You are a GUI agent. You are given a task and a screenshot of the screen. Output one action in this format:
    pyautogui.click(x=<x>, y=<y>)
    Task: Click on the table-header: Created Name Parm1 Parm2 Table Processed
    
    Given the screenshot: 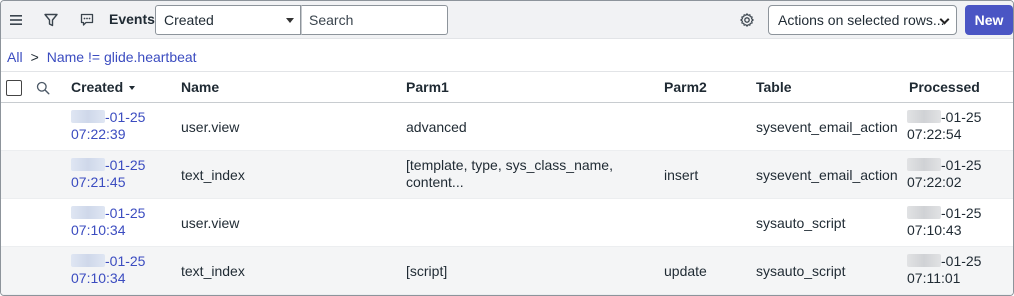 What is the action you would take?
    pyautogui.click(x=507, y=87)
    